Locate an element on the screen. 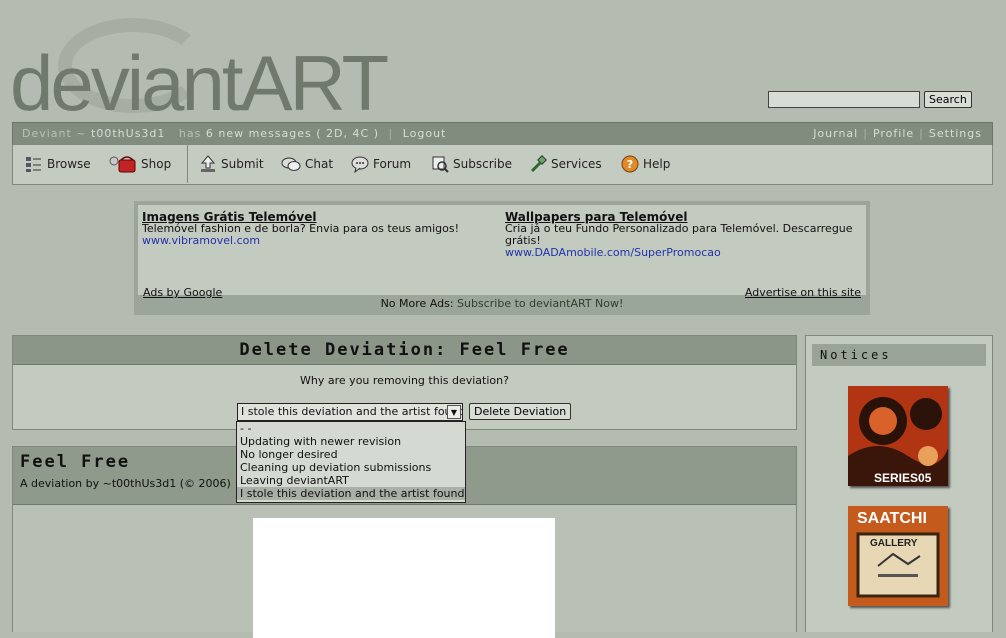  message-counts-link: ( 2D, 4C ) is located at coordinates (347, 133).